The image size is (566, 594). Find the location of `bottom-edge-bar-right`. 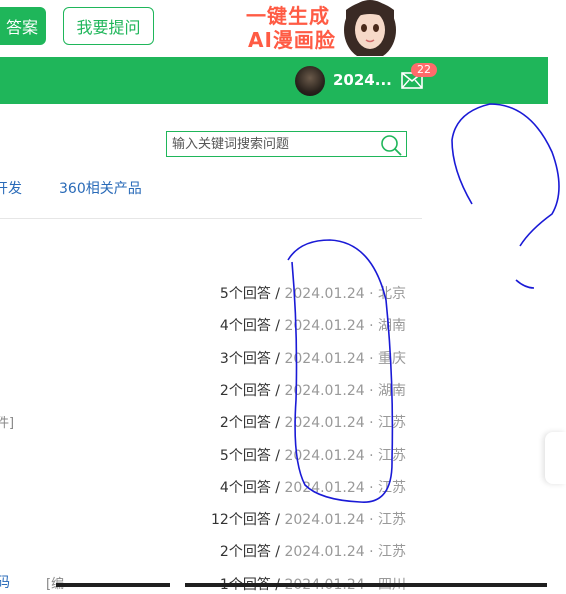

bottom-edge-bar-right is located at coordinates (366, 585).